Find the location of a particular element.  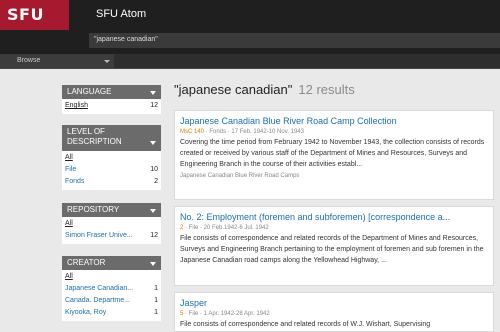

facet-language: LANGUAGE English 12 is located at coordinates (111, 99).